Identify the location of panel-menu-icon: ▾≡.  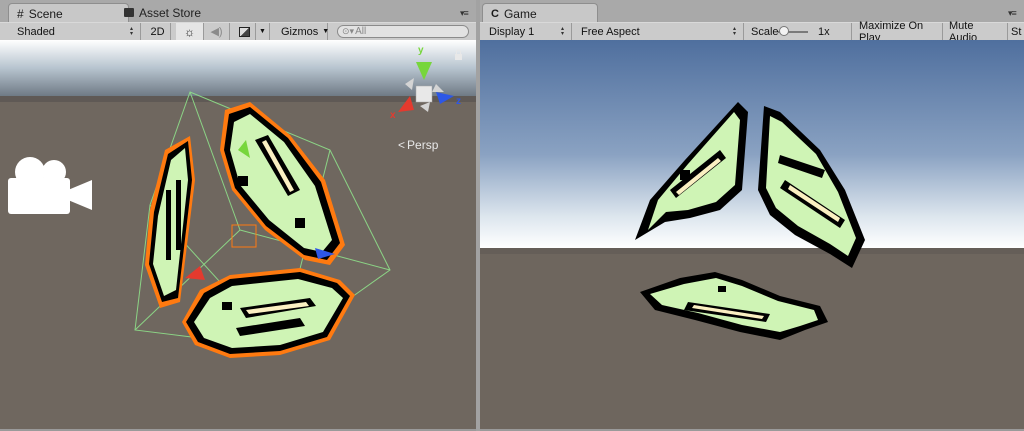
(464, 13).